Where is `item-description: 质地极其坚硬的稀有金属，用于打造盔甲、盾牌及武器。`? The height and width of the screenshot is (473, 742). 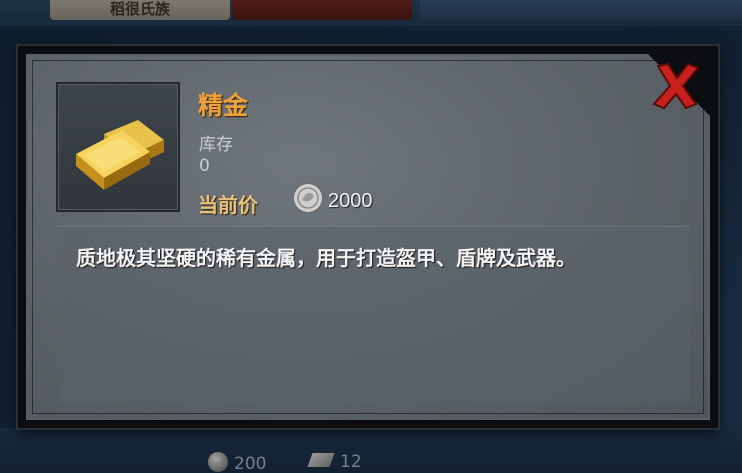
item-description: 质地极其坚硬的稀有金属，用于打造盔甲、盾牌及武器。 is located at coordinates (326, 258).